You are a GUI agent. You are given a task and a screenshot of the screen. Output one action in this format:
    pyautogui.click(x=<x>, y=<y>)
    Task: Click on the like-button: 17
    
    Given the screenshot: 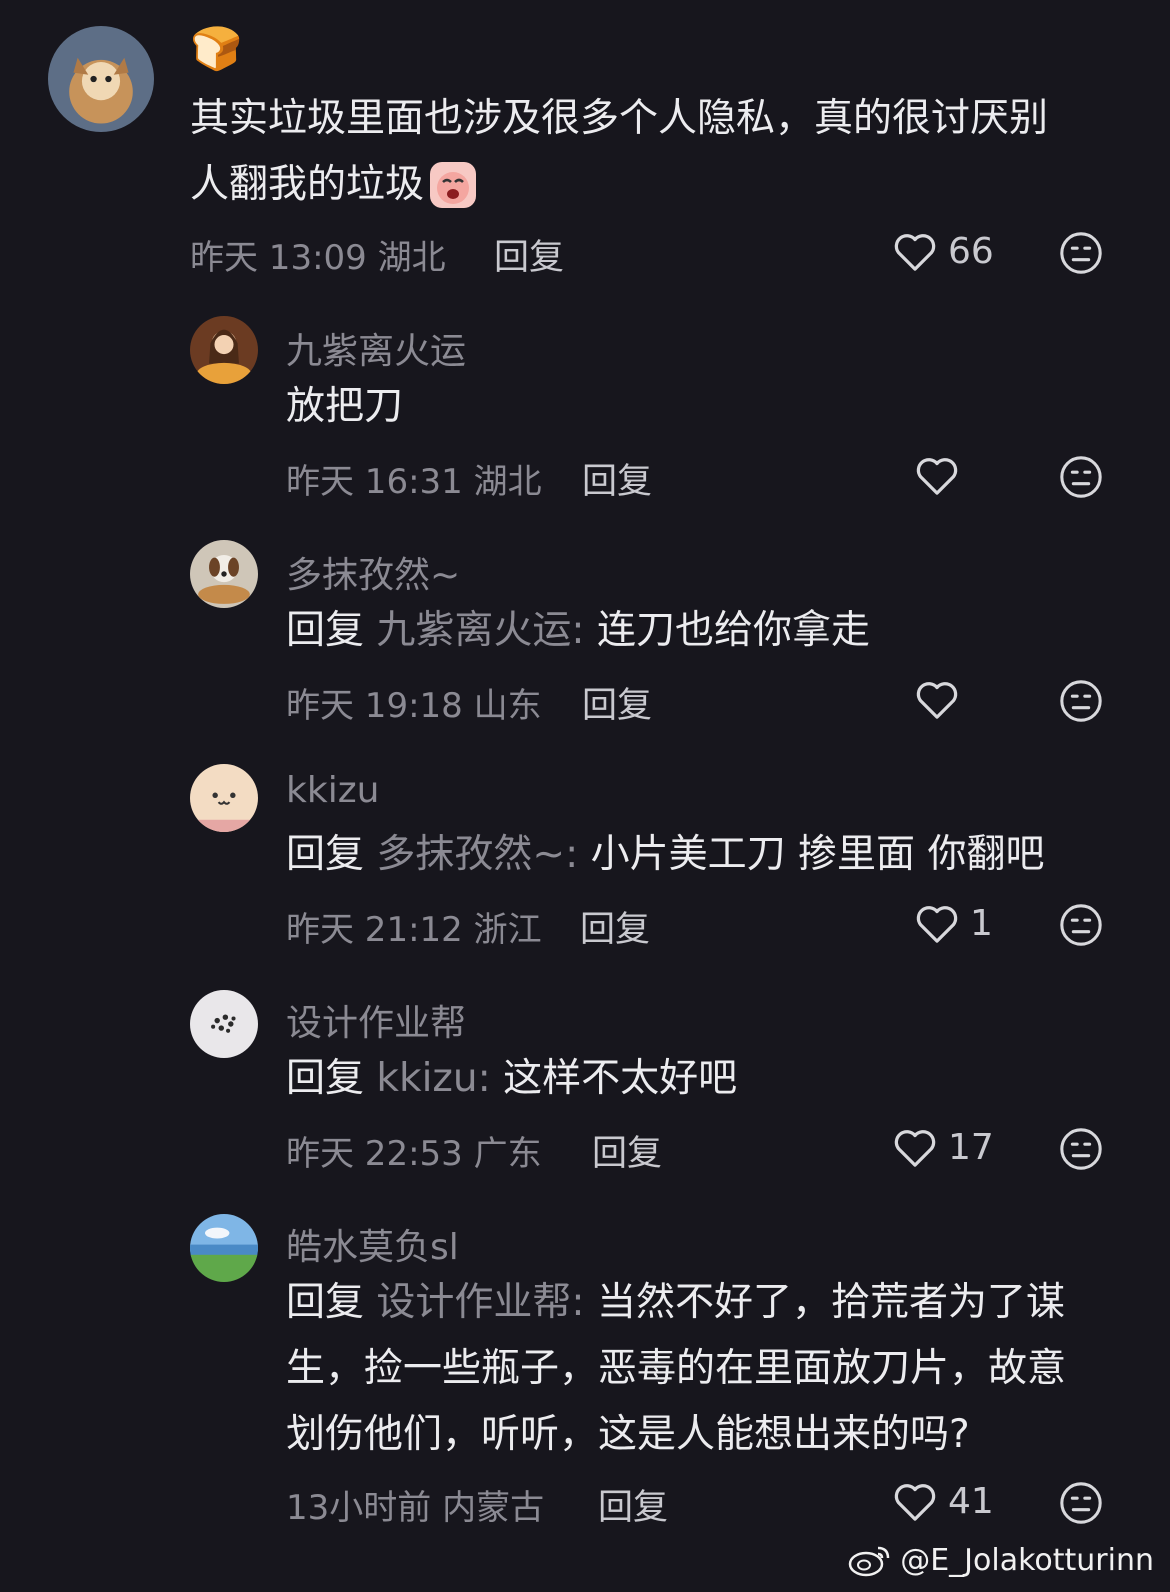 What is the action you would take?
    pyautogui.click(x=943, y=1147)
    